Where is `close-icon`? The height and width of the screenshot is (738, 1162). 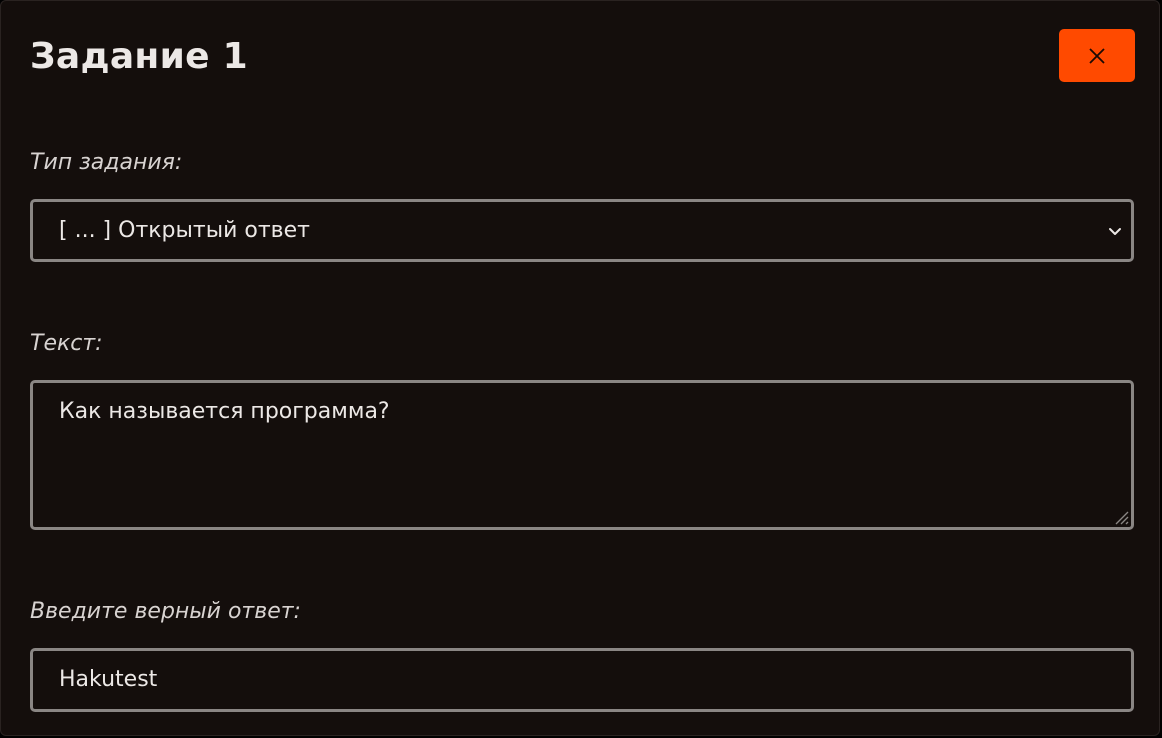 close-icon is located at coordinates (1097, 56).